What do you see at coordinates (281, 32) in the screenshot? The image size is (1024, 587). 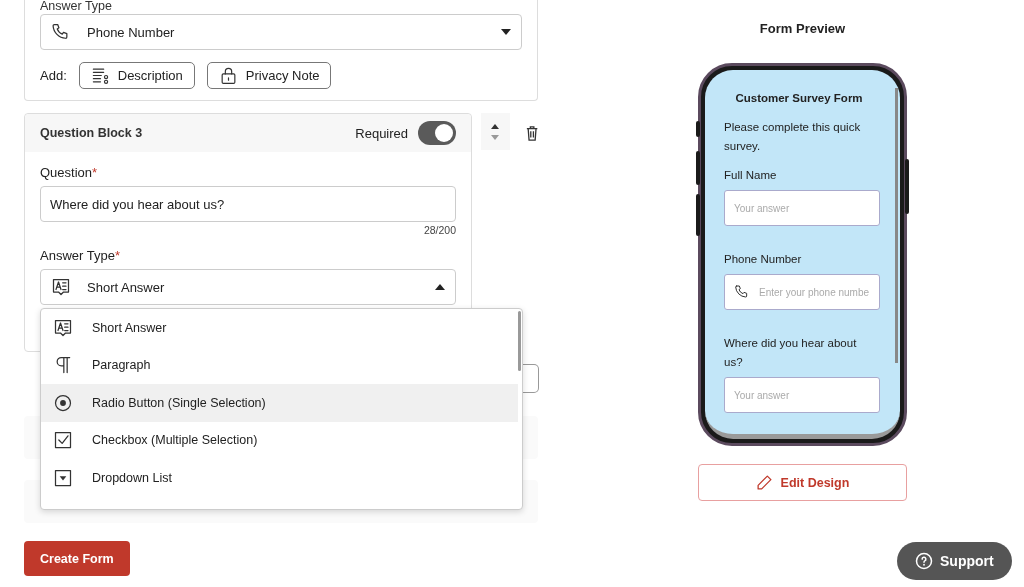 I see `answer-type-select: Phone Number` at bounding box center [281, 32].